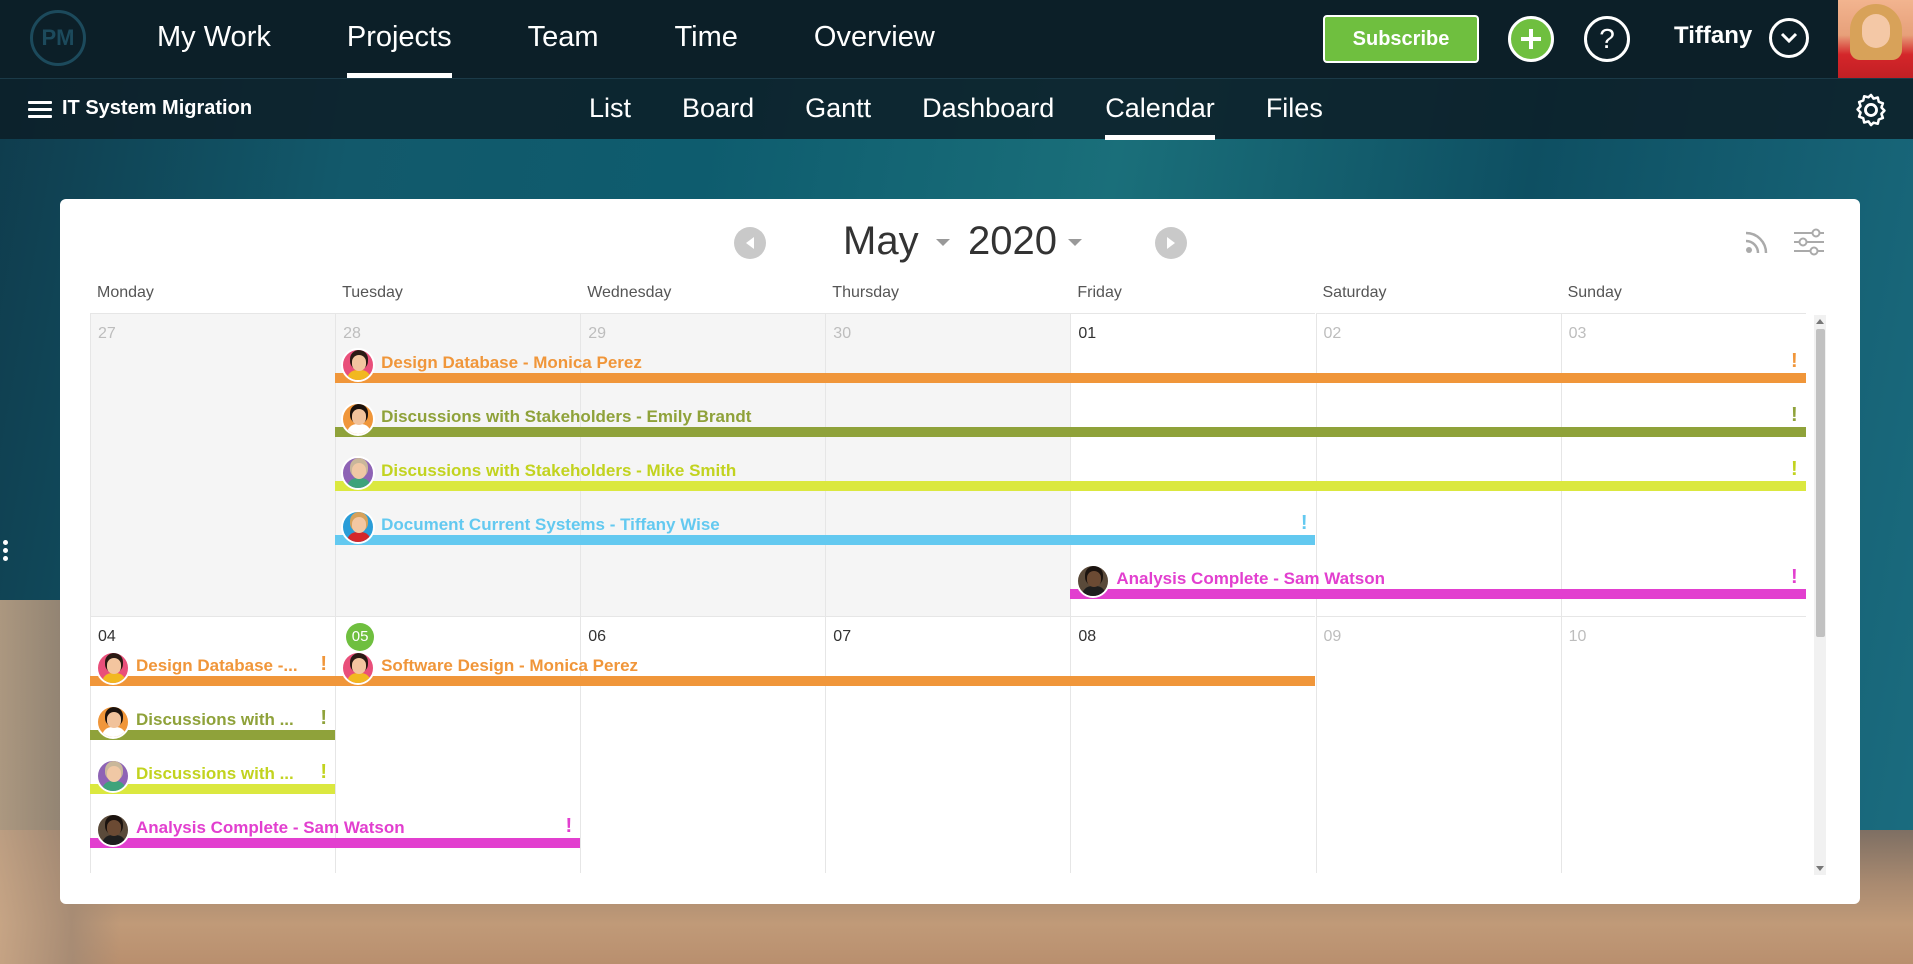 This screenshot has height=964, width=1913. I want to click on chevron-right-icon, so click(1171, 243).